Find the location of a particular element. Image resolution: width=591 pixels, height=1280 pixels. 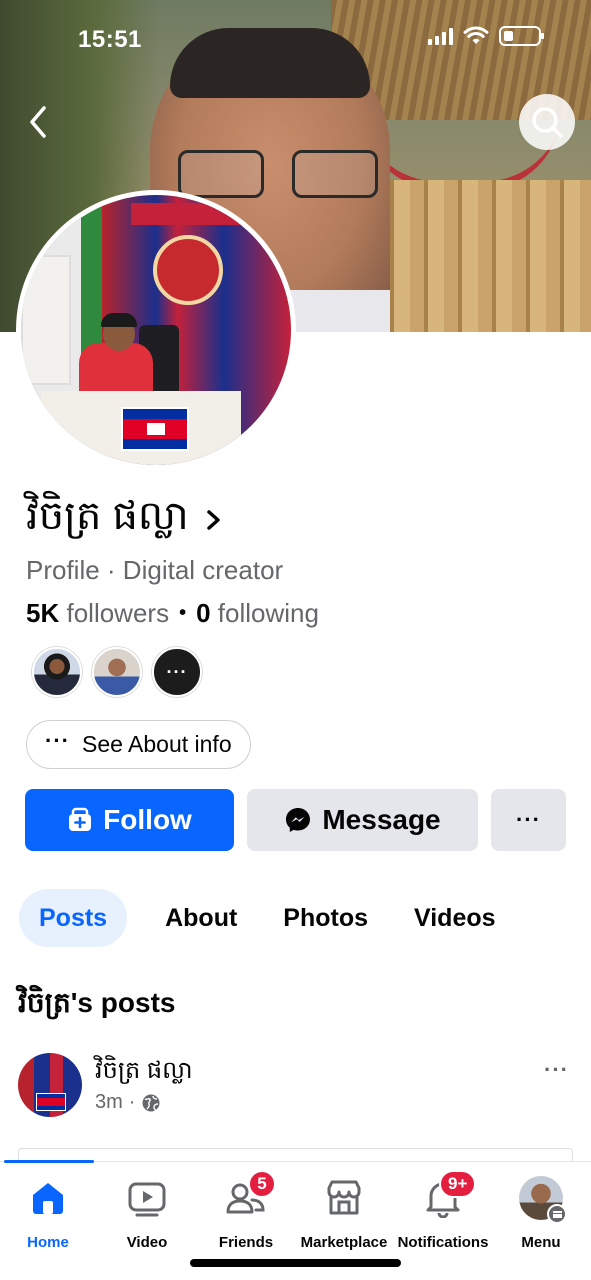

nav-friends-label: Friends is located at coordinates (246, 1242).